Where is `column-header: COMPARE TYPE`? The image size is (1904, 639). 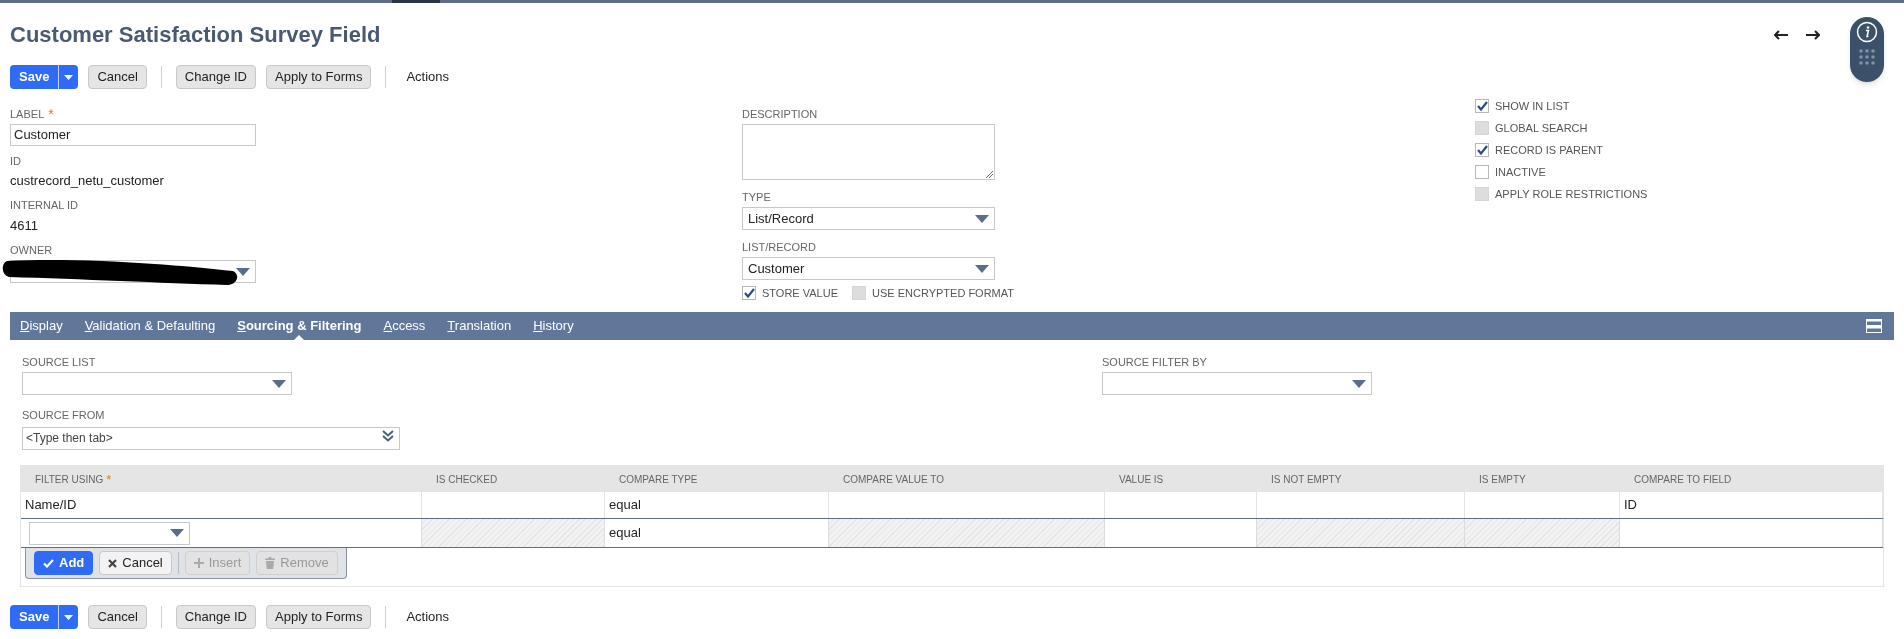
column-header: COMPARE TYPE is located at coordinates (658, 479).